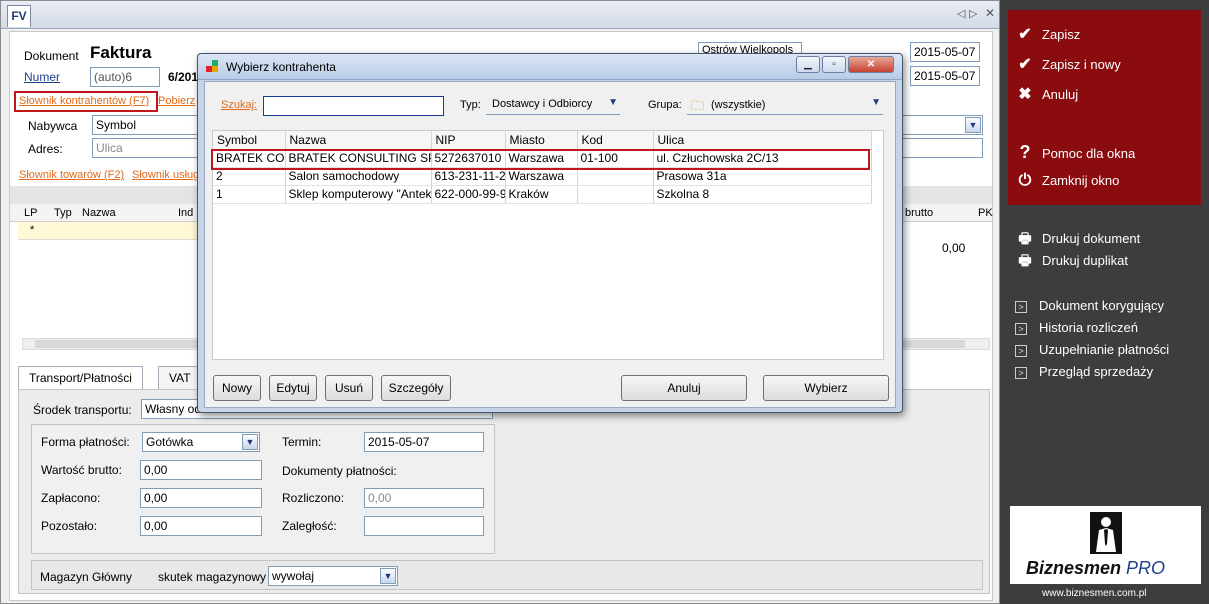  I want to click on col-miasto: Miasto, so click(541, 140).